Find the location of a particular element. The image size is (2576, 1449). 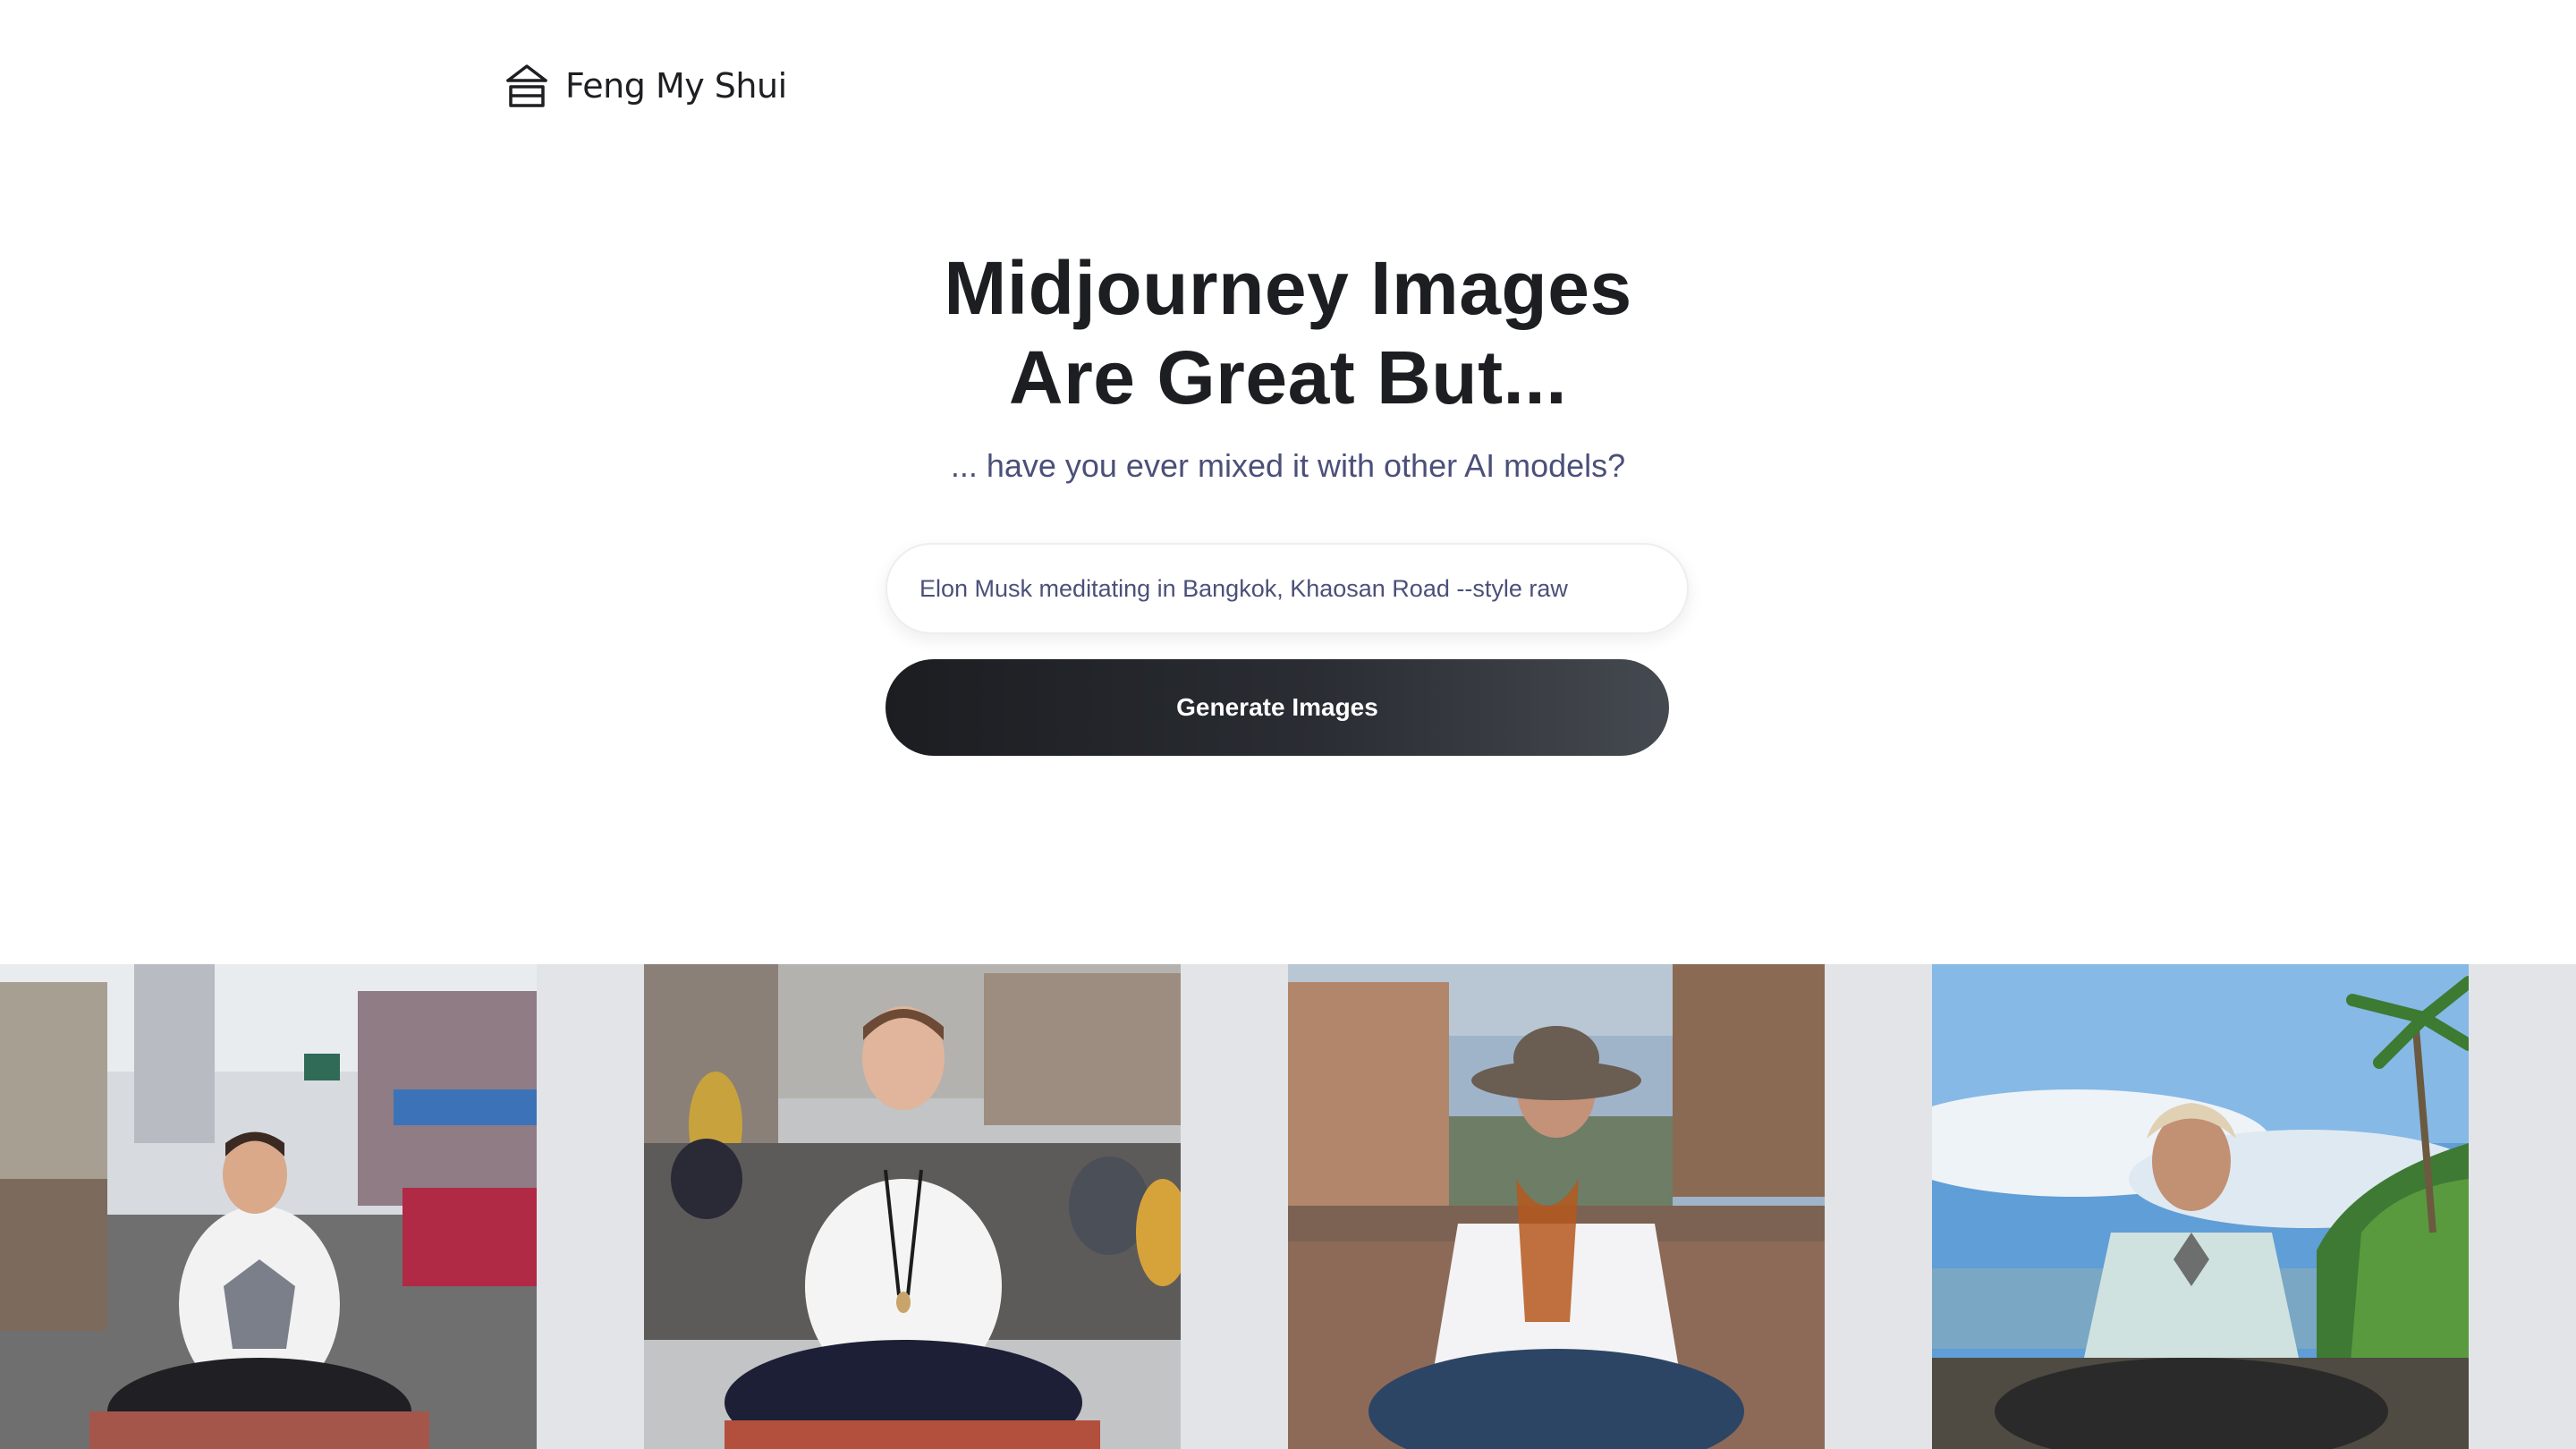

house-outline-icon is located at coordinates (526, 85).